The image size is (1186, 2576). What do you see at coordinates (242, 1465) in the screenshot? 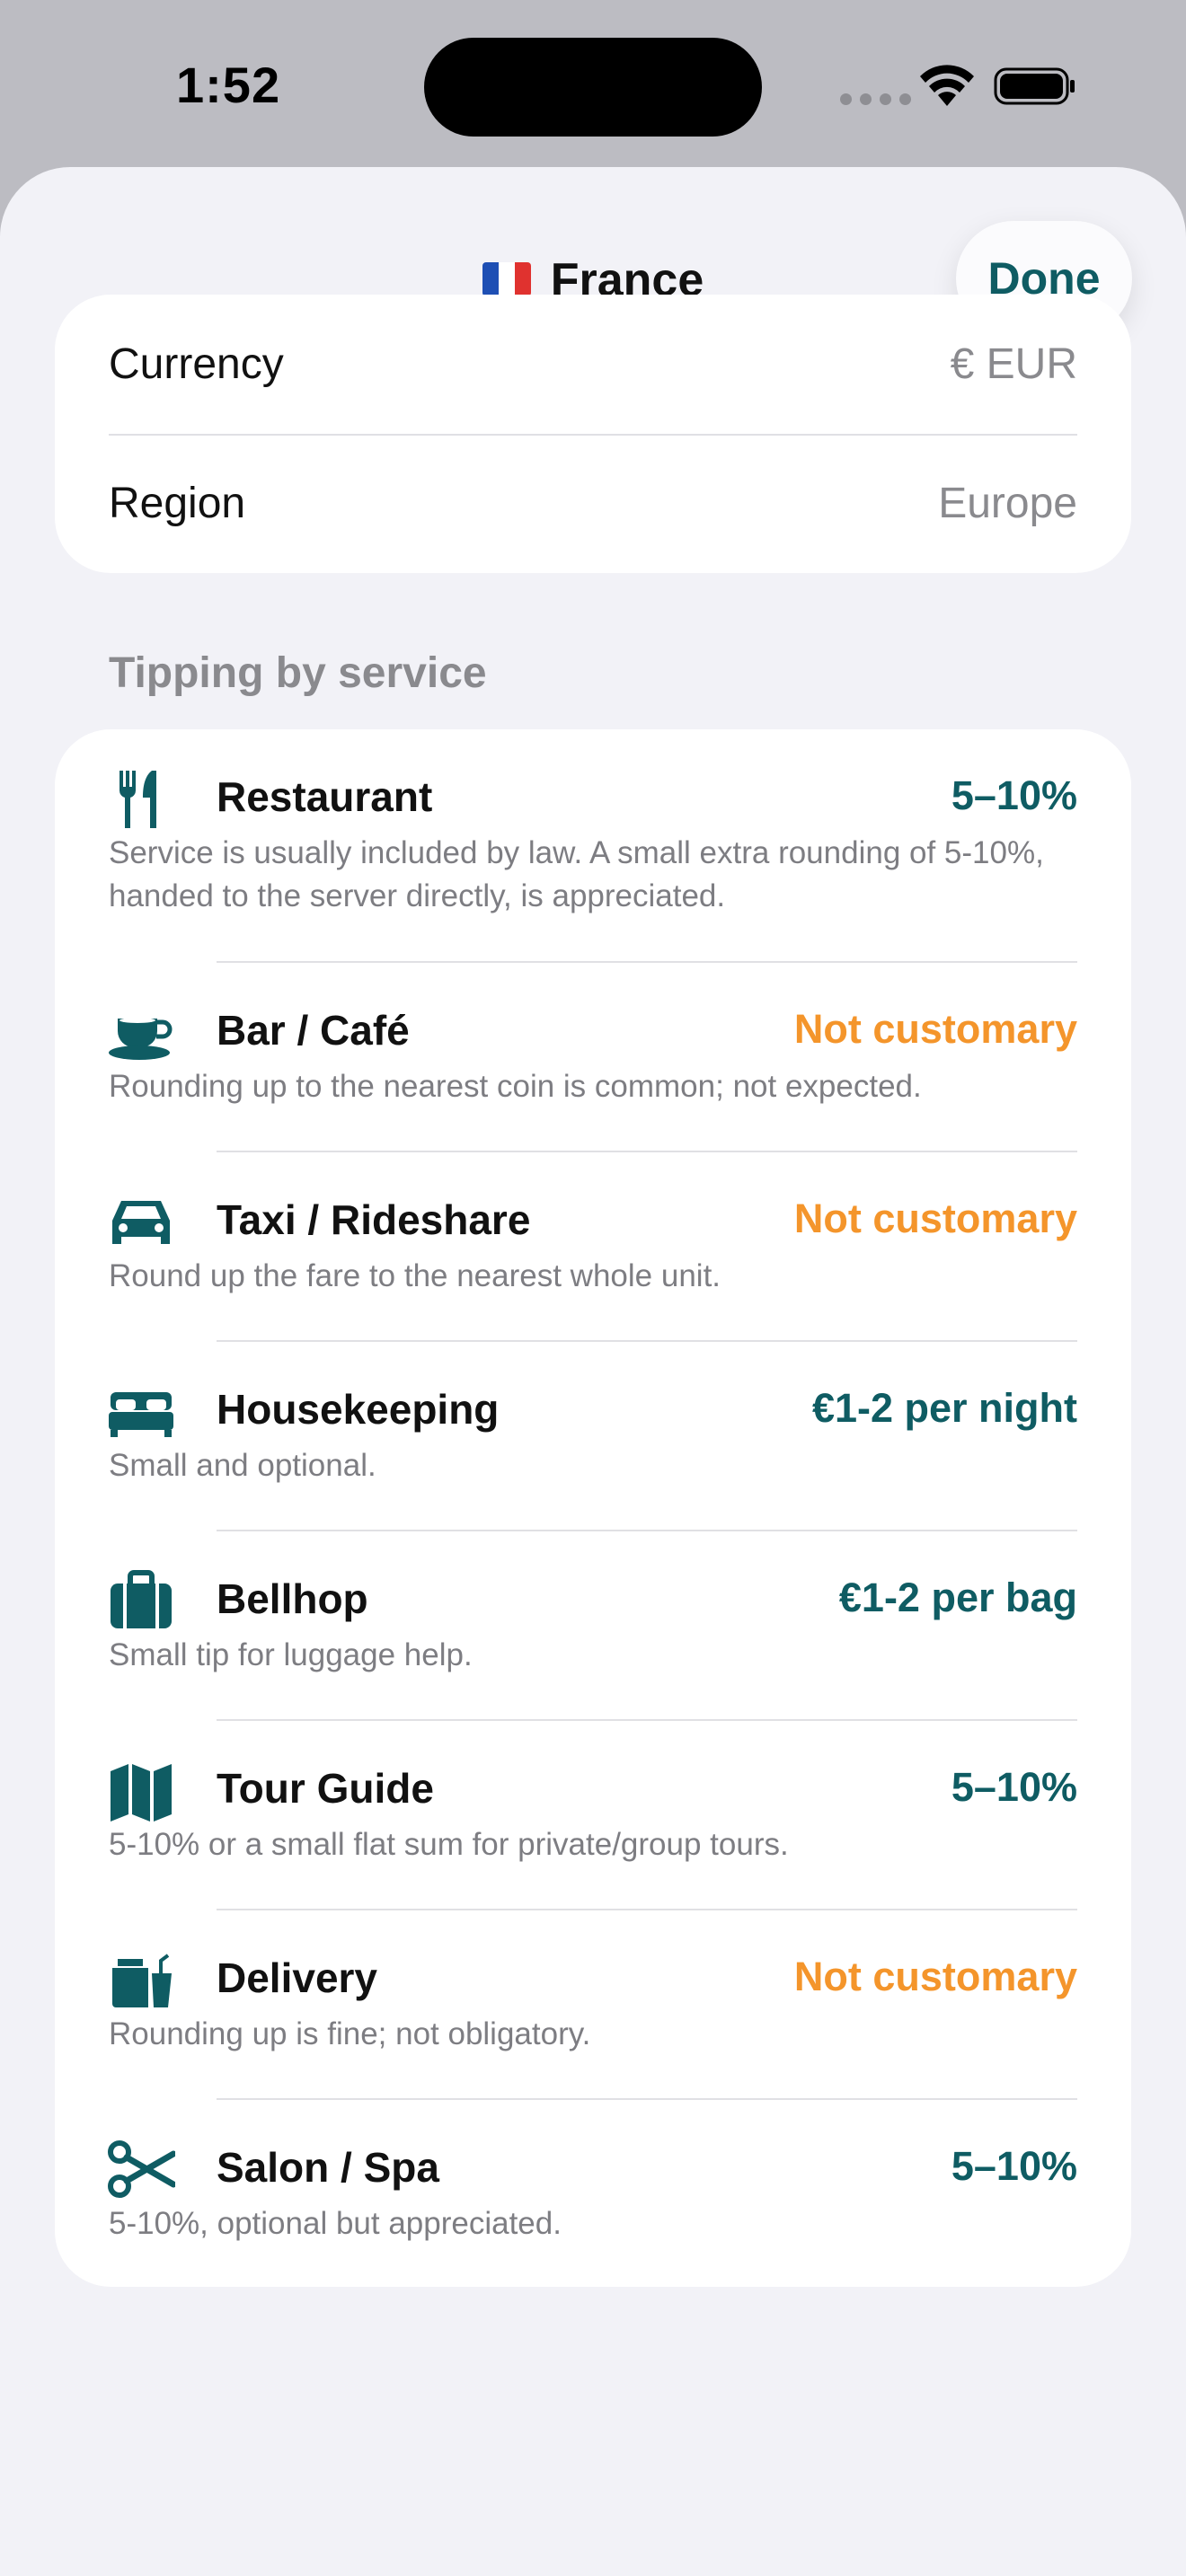
I see `service-description: Small and optional.` at bounding box center [242, 1465].